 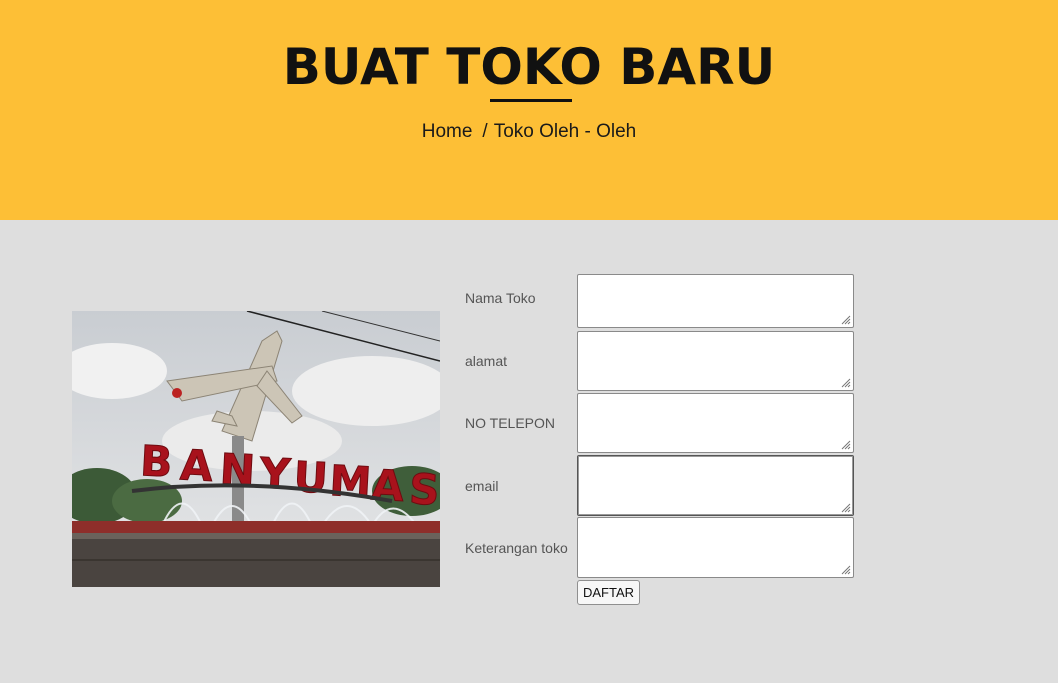 What do you see at coordinates (529, 67) in the screenshot?
I see `page-title: BUAT TOKO BARU` at bounding box center [529, 67].